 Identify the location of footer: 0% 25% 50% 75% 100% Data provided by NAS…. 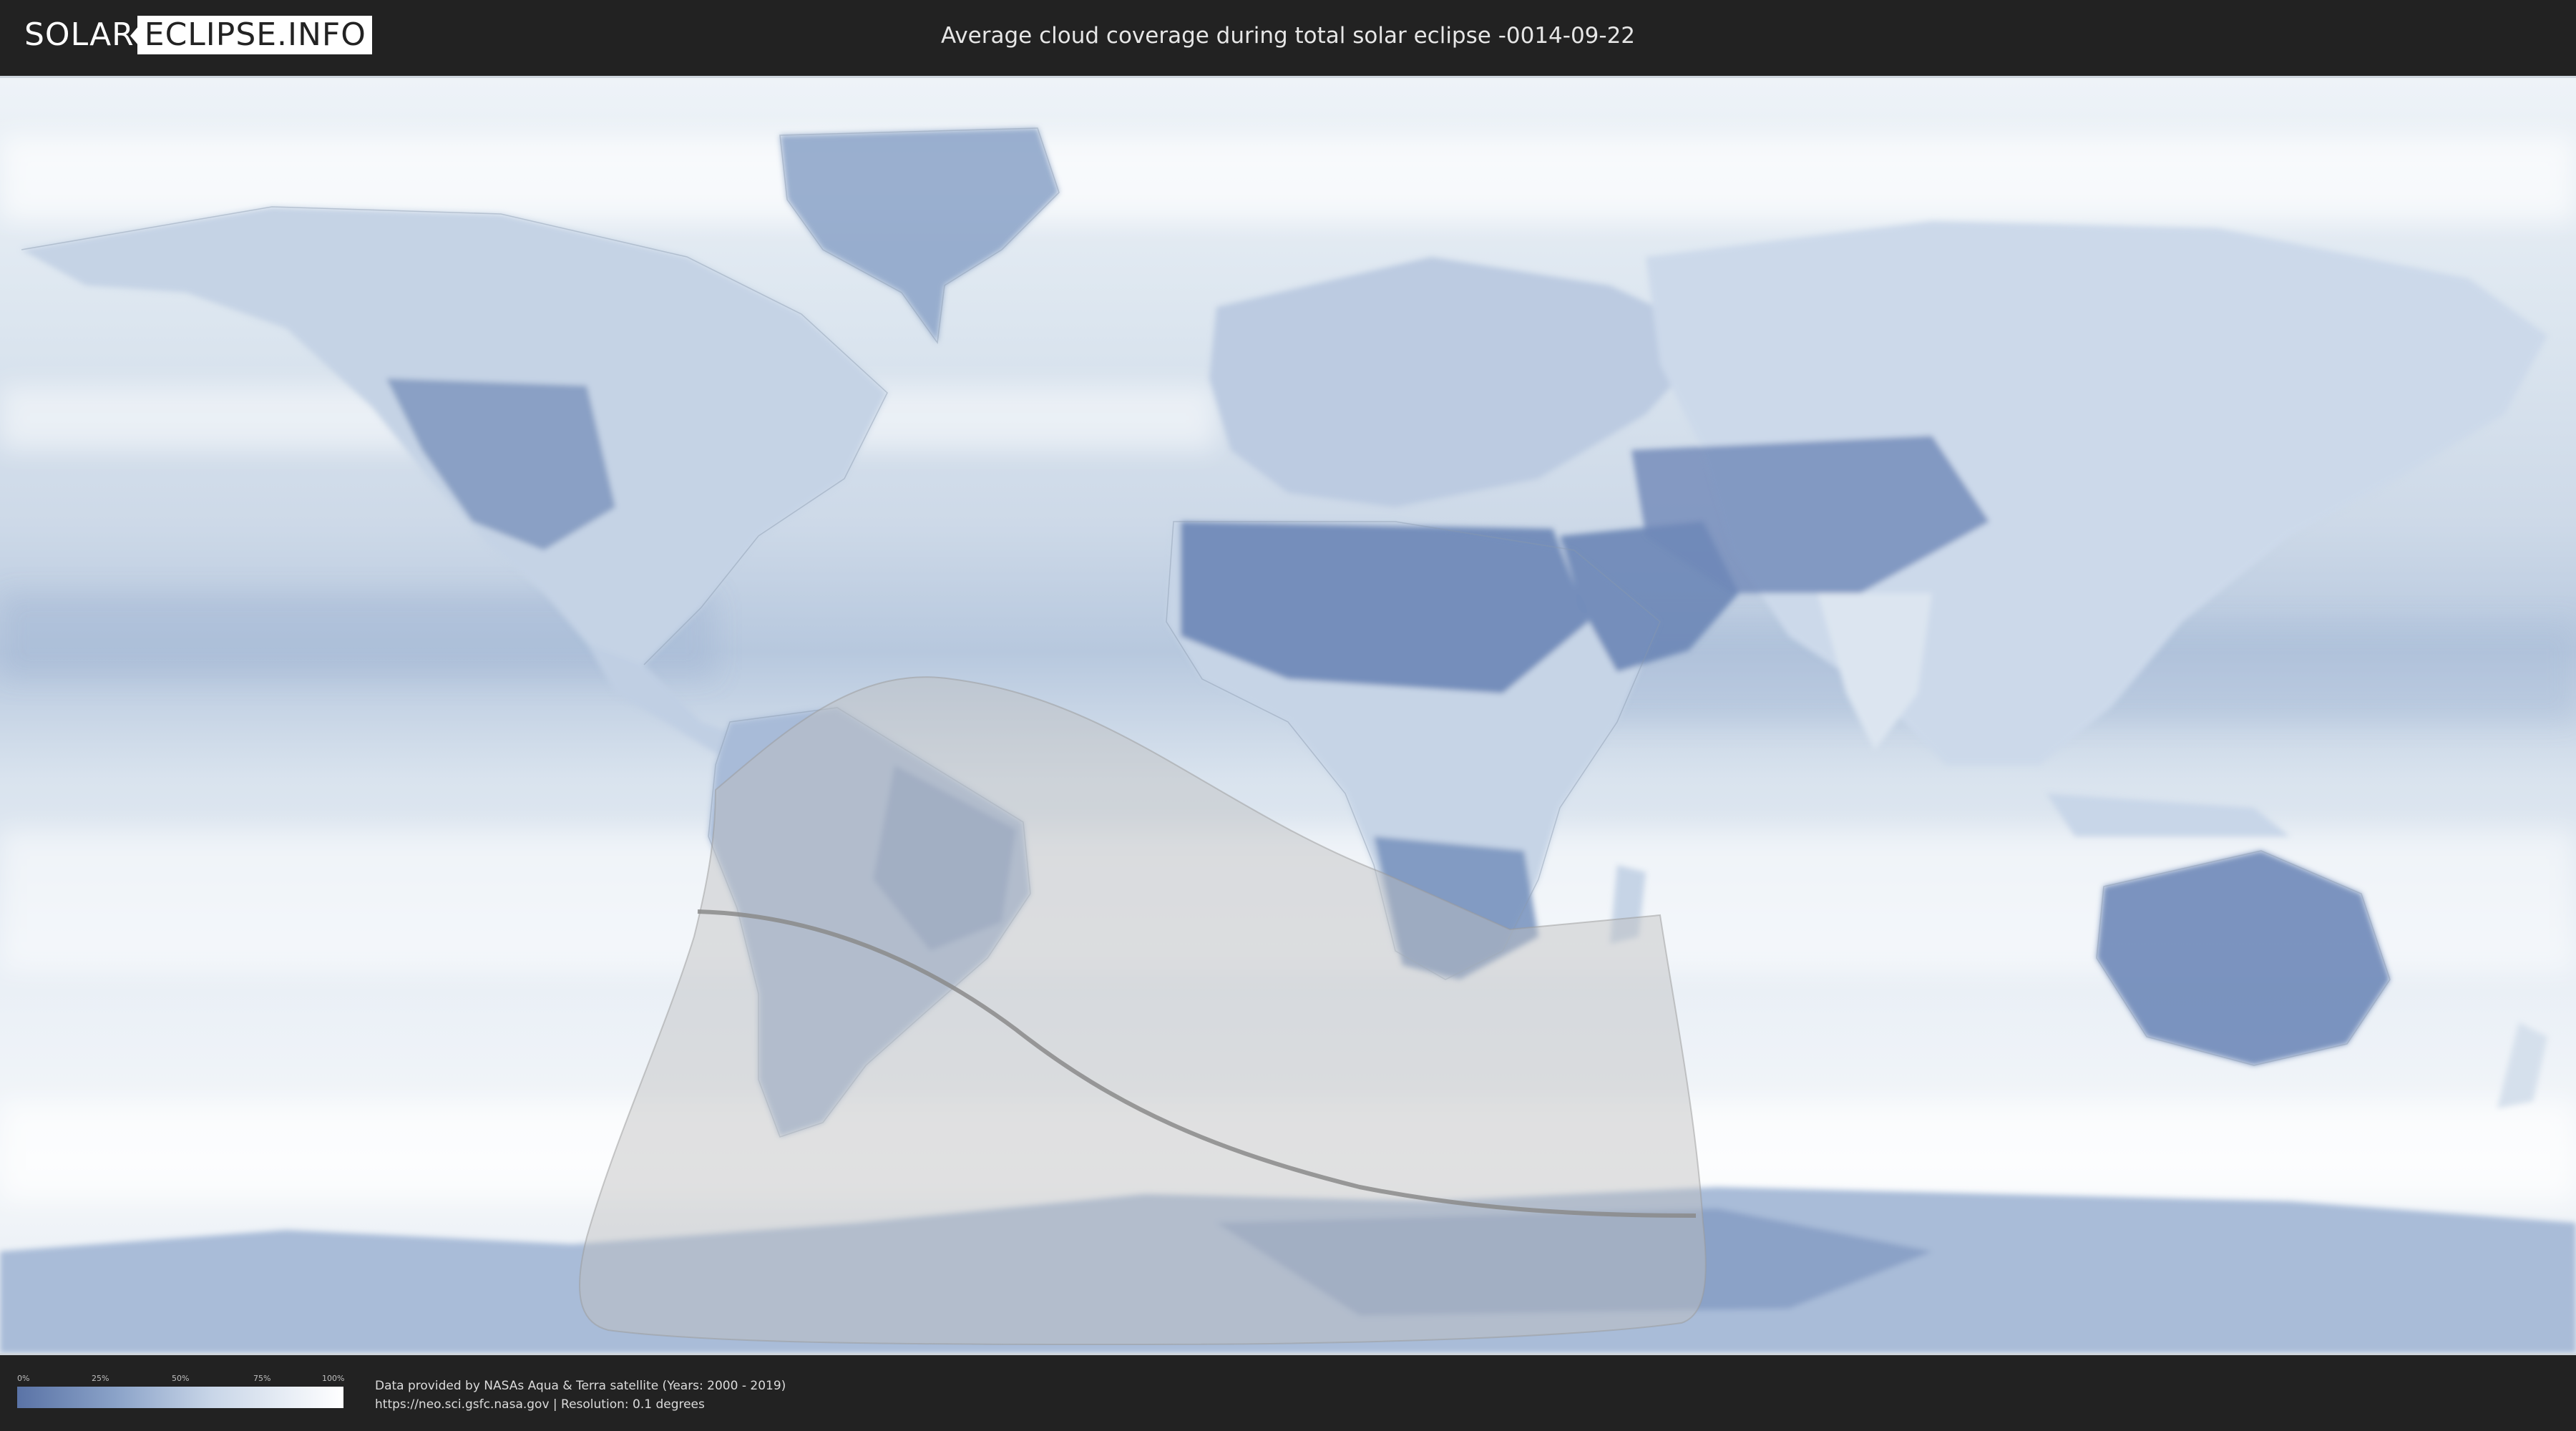
(1288, 1393).